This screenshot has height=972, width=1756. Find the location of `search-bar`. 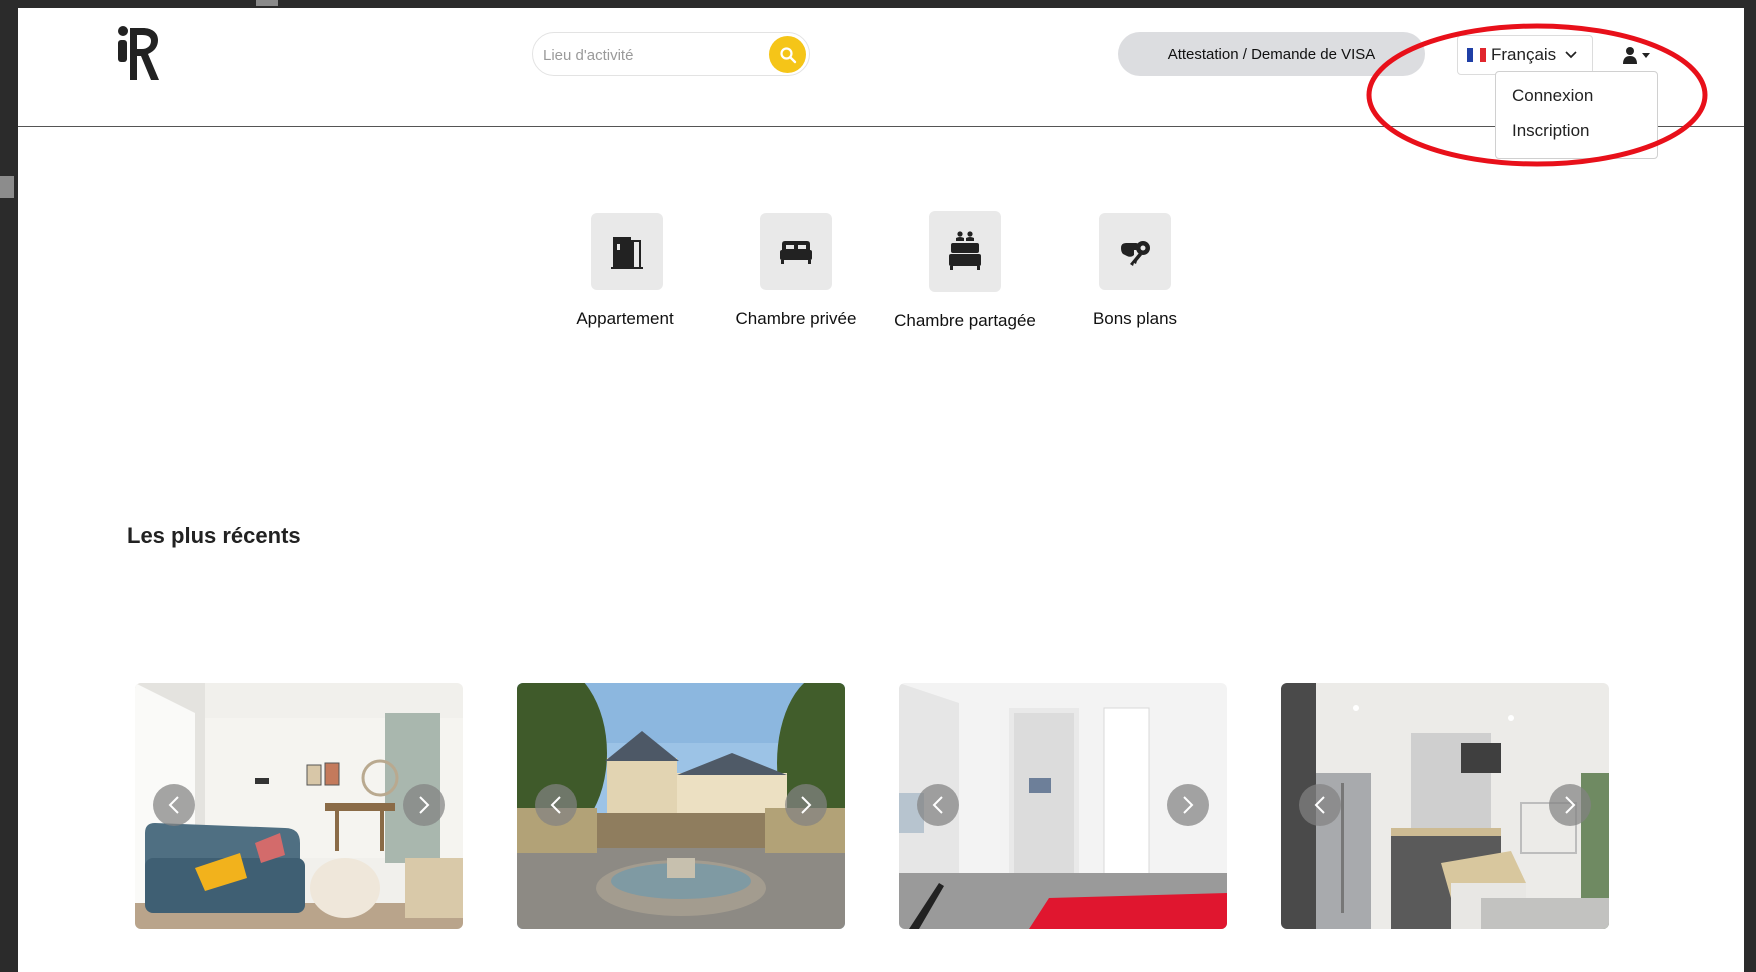

search-bar is located at coordinates (671, 54).